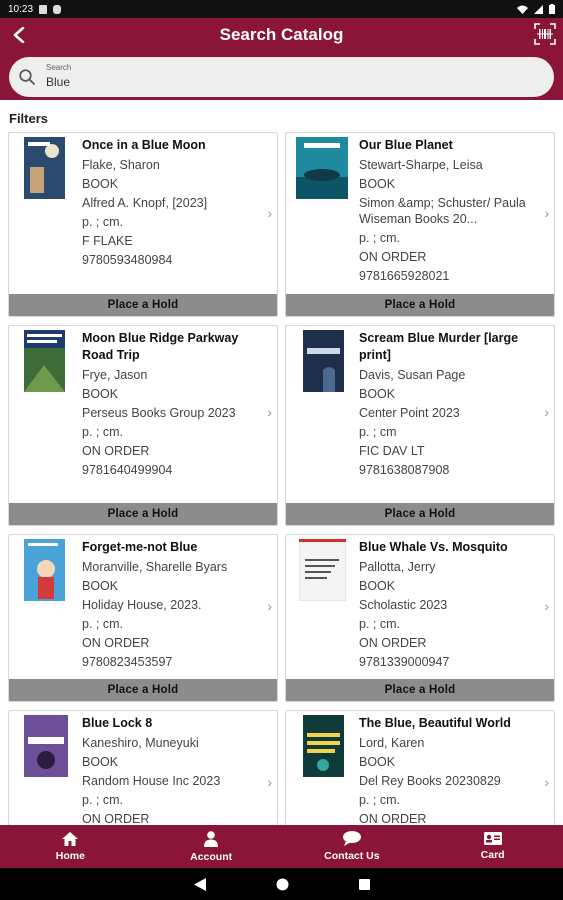 The height and width of the screenshot is (900, 563). Describe the element at coordinates (430, 781) in the screenshot. I see `book-publisher: Del Rey Books 20230829` at that location.